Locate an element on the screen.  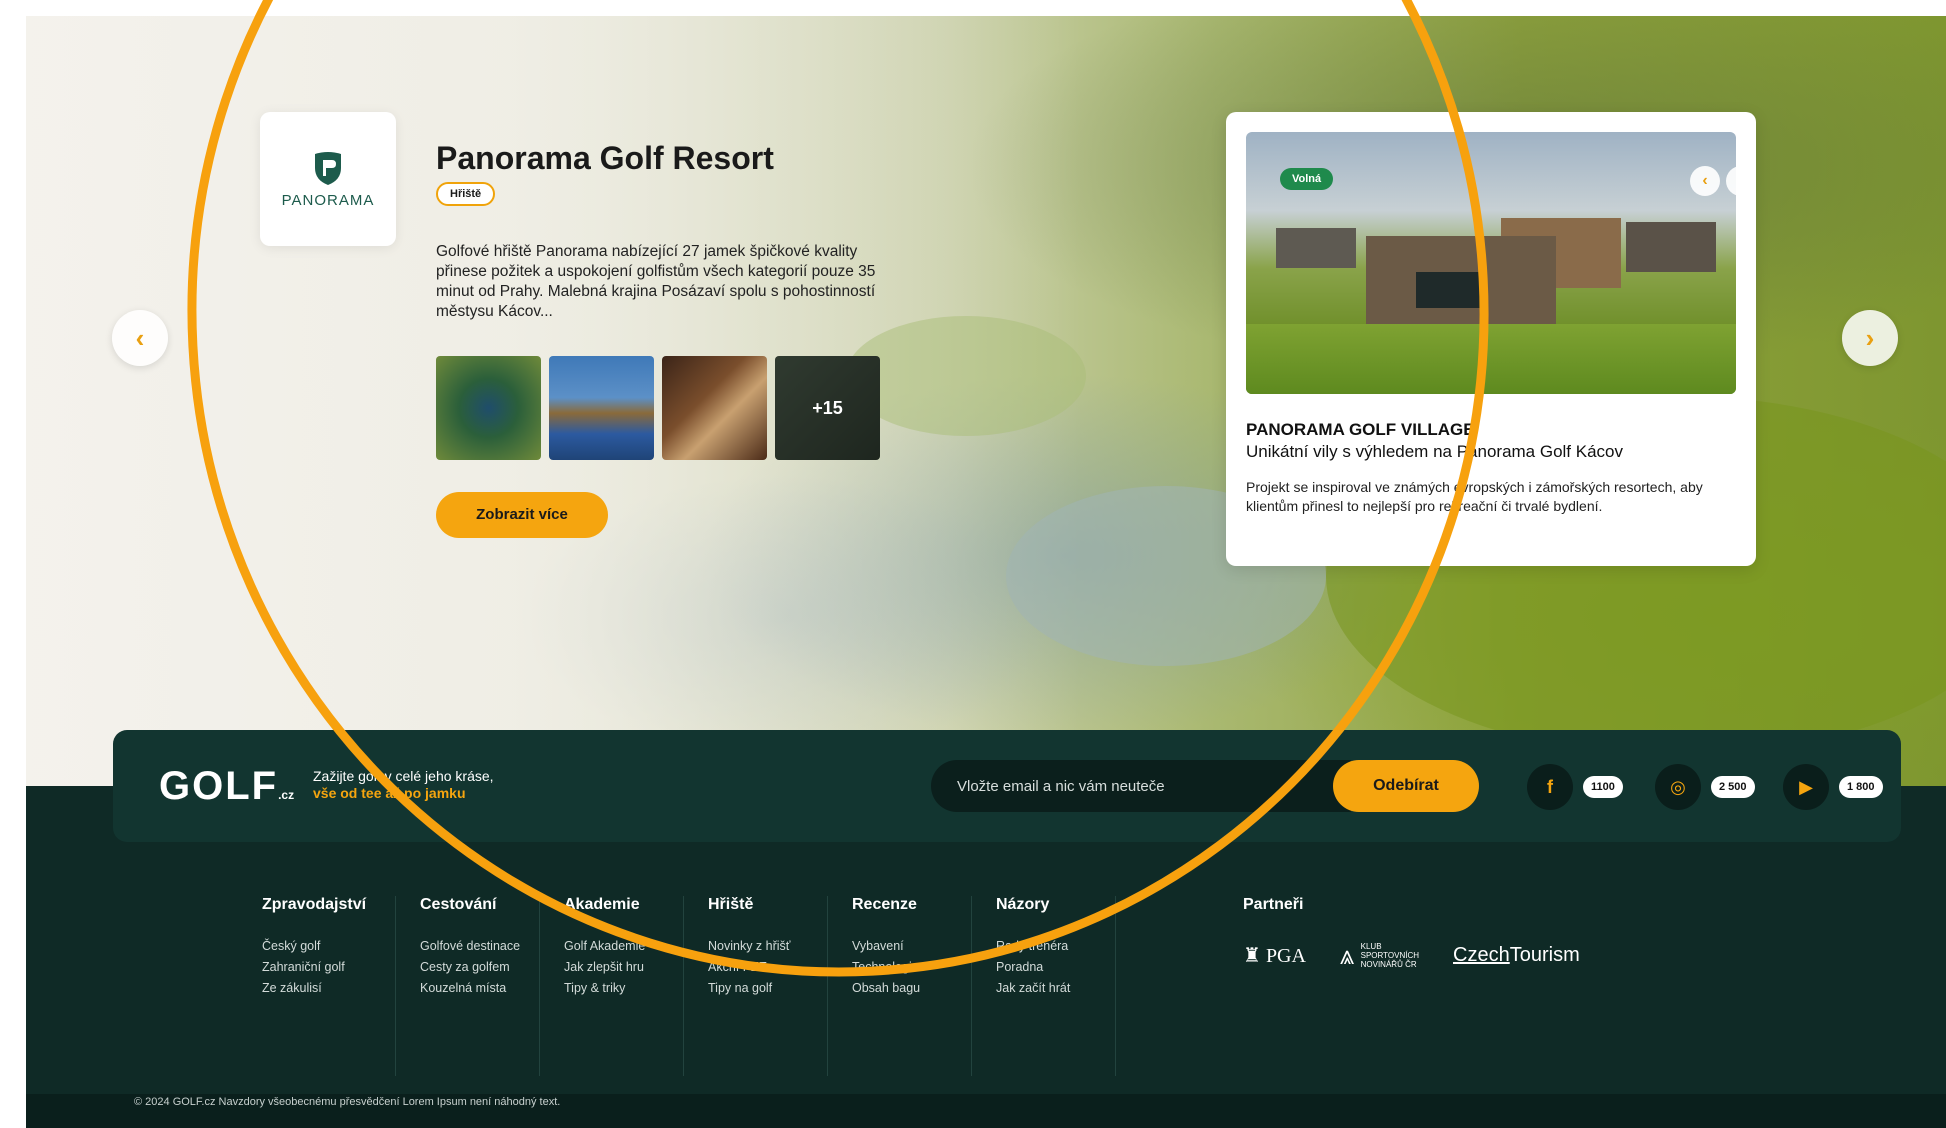
pga-logo-icon: ♜ is located at coordinates (1252, 956).